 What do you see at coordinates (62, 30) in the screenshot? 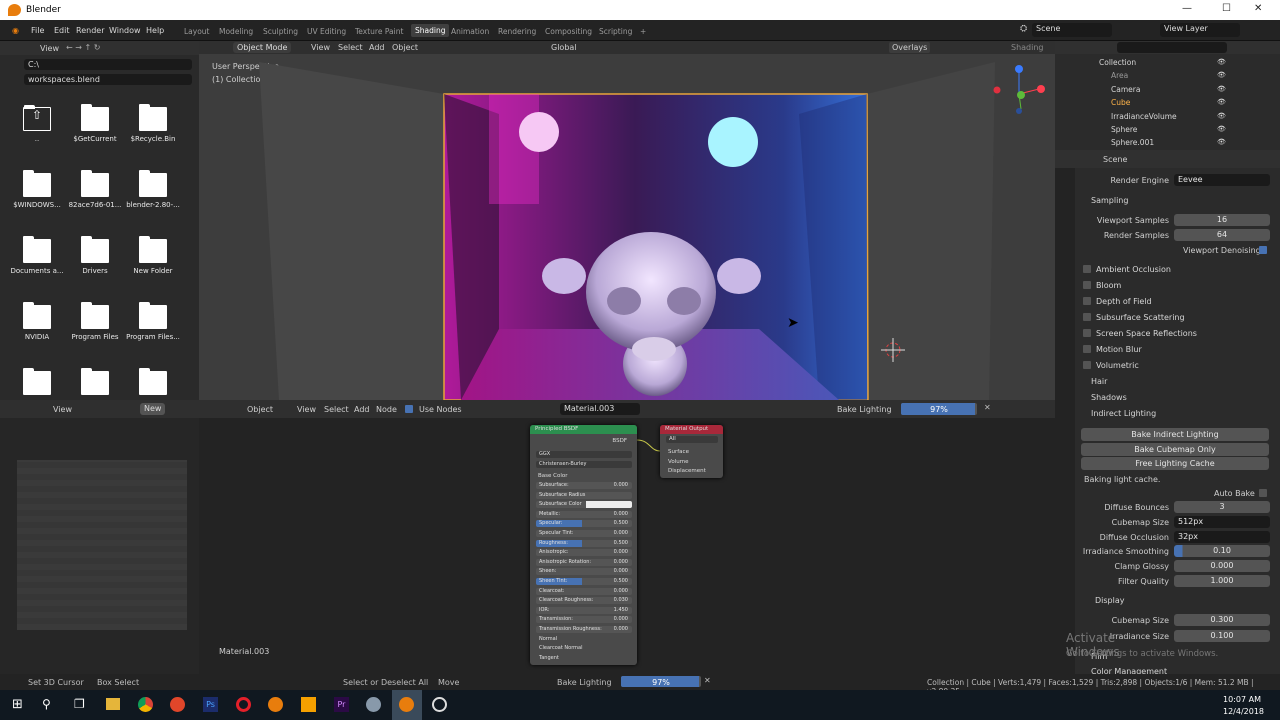
I see `menu-edit: Edit` at bounding box center [62, 30].